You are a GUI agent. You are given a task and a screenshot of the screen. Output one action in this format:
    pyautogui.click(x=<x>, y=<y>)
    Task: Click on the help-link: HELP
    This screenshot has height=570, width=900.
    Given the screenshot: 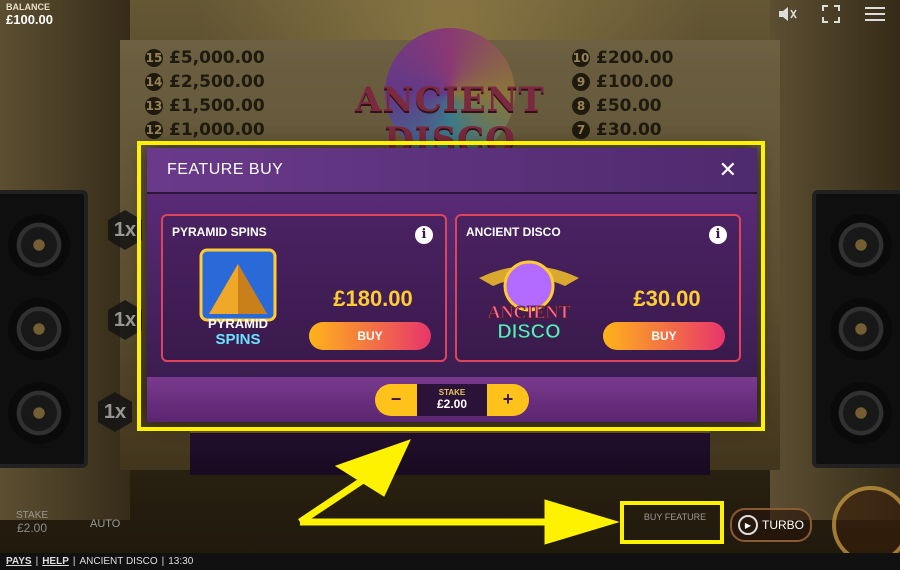 What is the action you would take?
    pyautogui.click(x=55, y=561)
    